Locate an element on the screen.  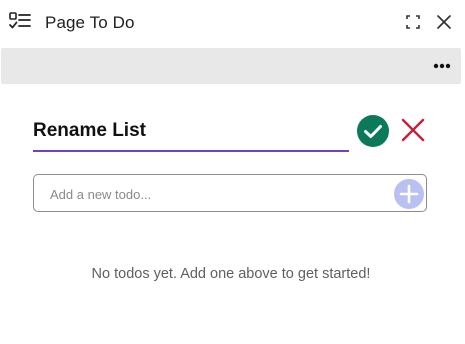
confirm-rename-button is located at coordinates (373, 131).